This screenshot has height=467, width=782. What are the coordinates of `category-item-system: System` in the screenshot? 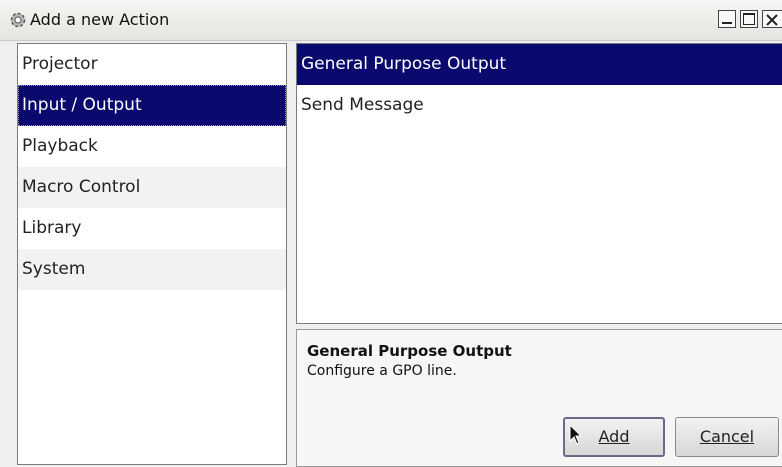 It's located at (152, 269).